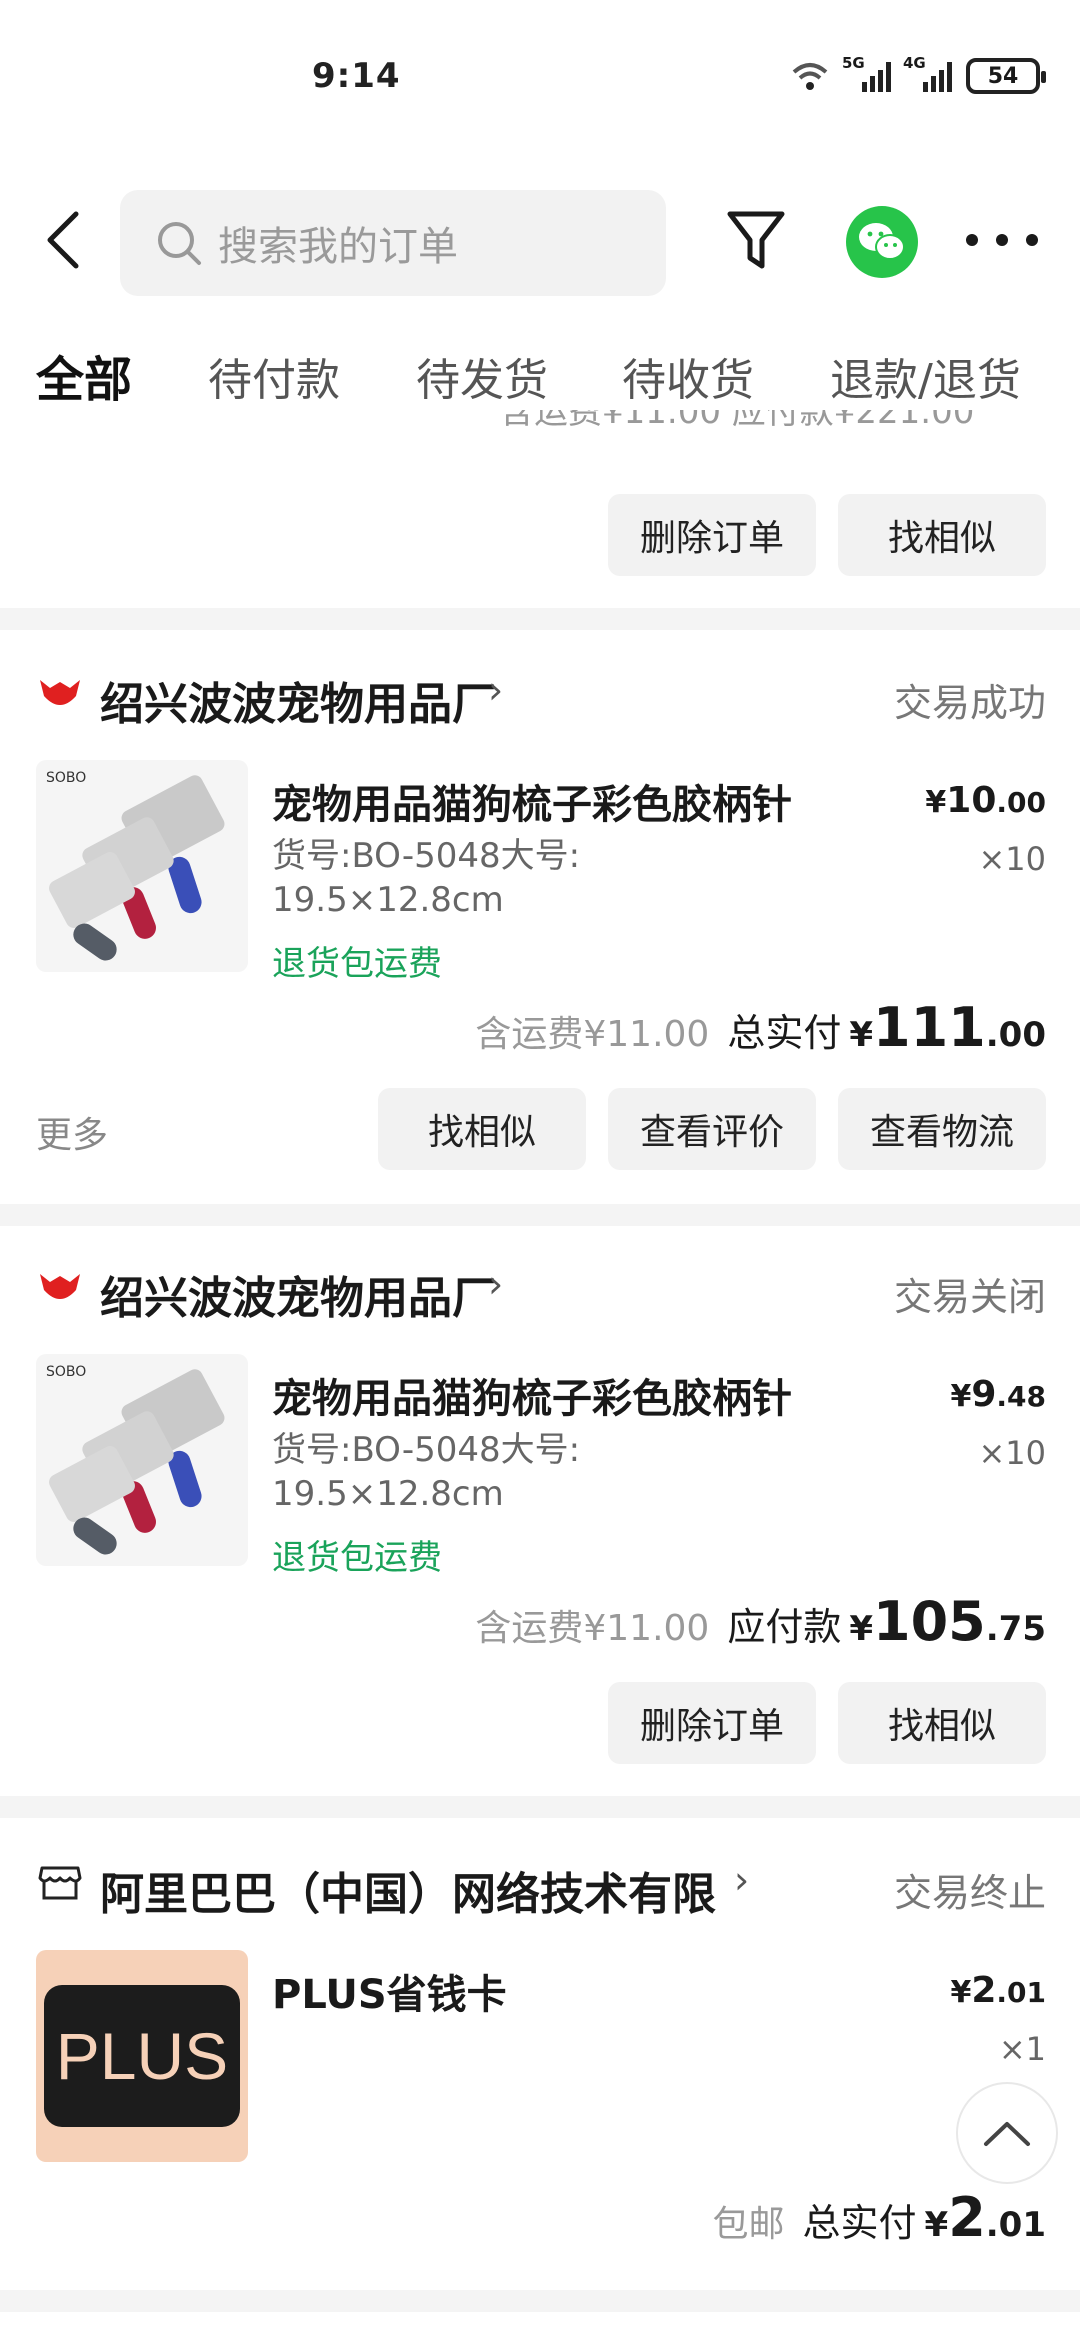 Image resolution: width=1080 pixels, height=2340 pixels. What do you see at coordinates (737, 421) in the screenshot?
I see `partial-order-total: 含运费¥11.00 应付款¥221.00` at bounding box center [737, 421].